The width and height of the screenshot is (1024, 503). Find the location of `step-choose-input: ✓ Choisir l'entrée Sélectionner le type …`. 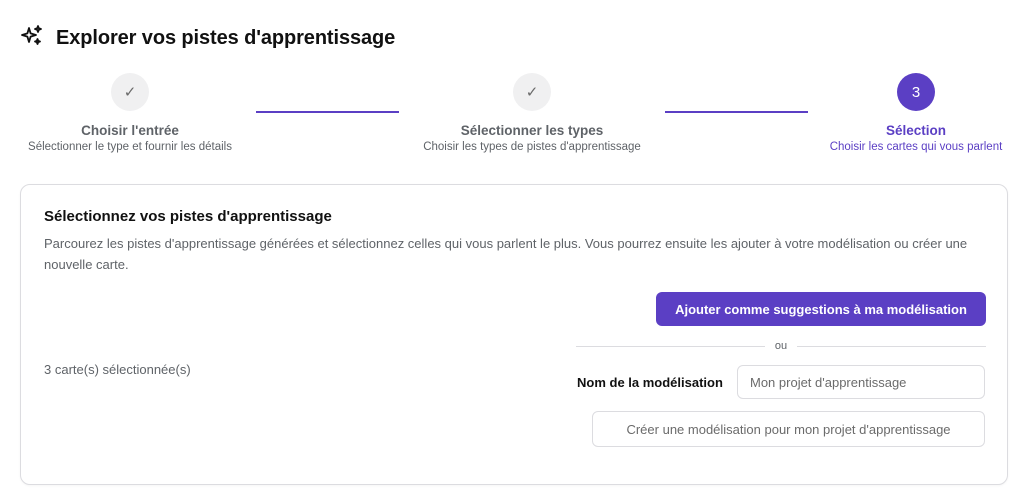

step-choose-input: ✓ Choisir l'entrée Sélectionner le type … is located at coordinates (130, 113).